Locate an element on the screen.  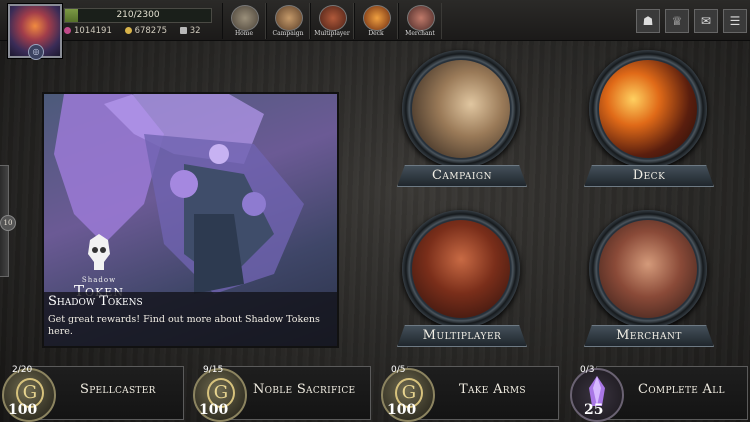
nav-campaign-button: Campaign is located at coordinates (288, 21).